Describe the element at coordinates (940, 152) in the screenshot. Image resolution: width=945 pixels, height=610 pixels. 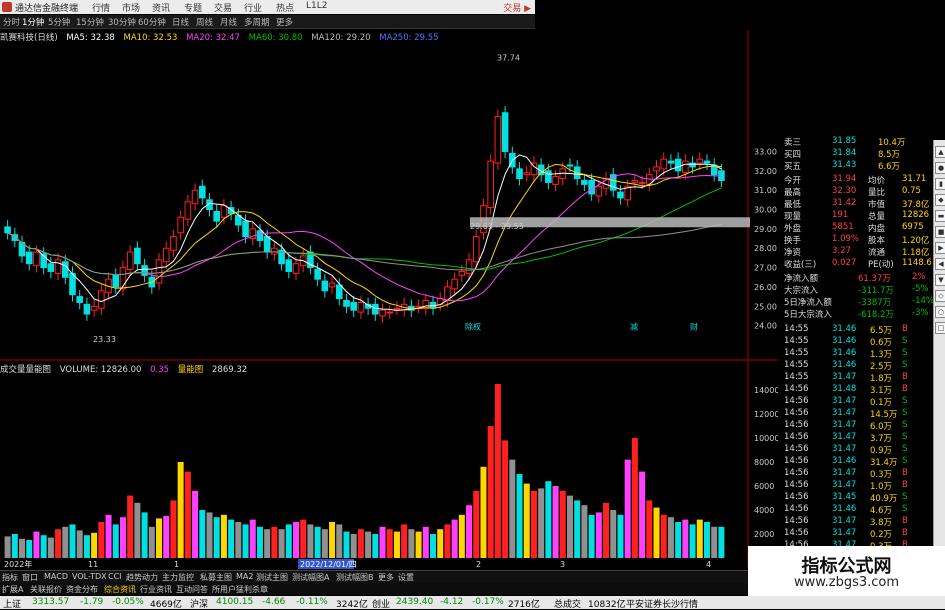
I see `sidebar-btn-1: ▲` at that location.